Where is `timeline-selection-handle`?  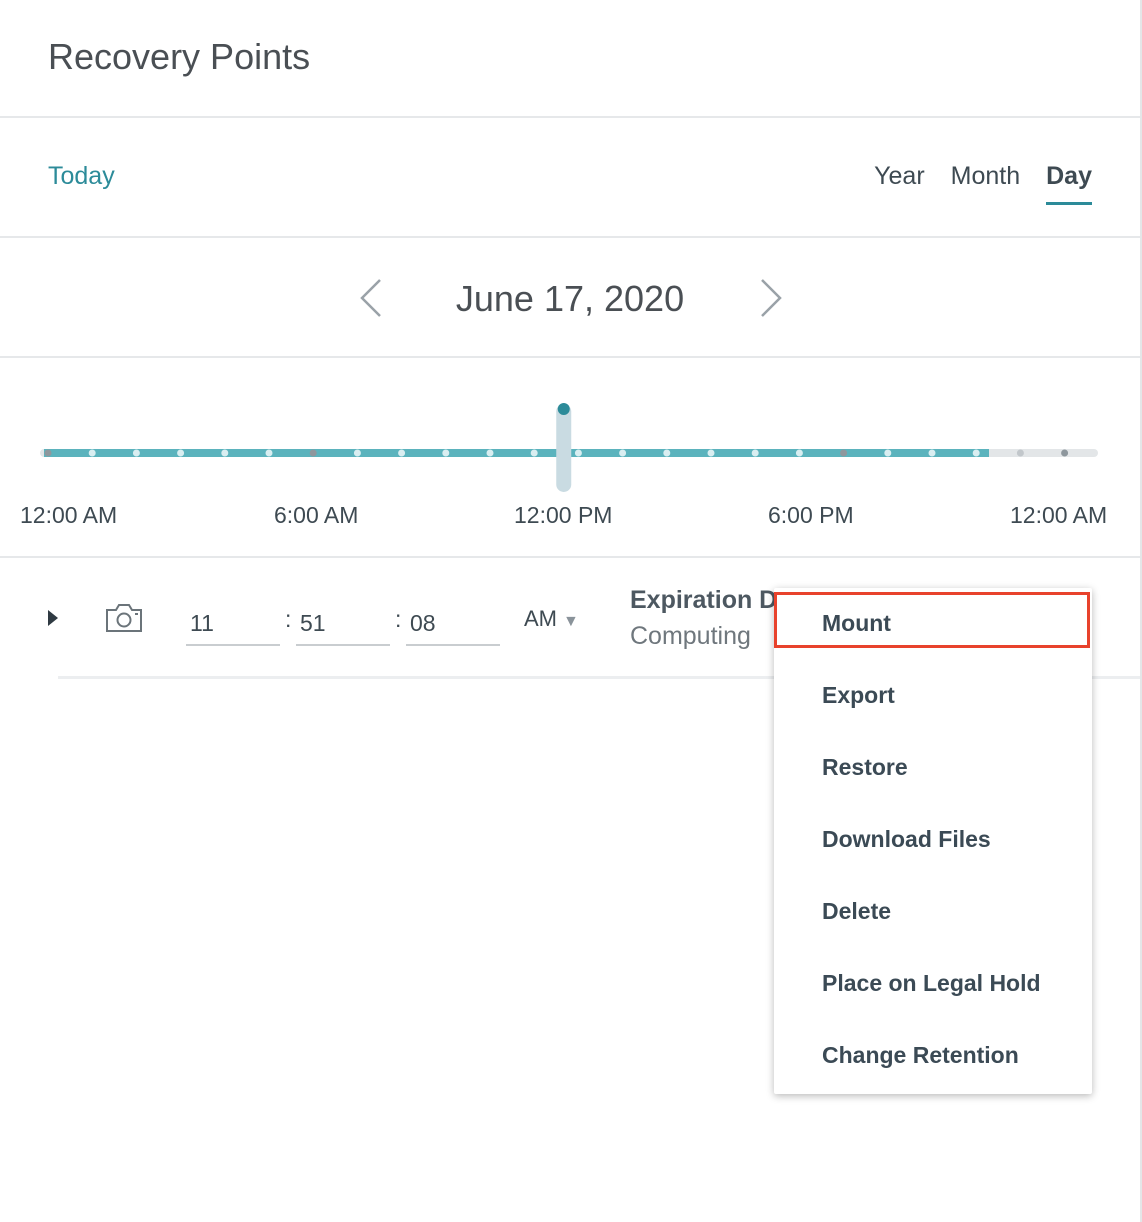
timeline-selection-handle is located at coordinates (564, 448).